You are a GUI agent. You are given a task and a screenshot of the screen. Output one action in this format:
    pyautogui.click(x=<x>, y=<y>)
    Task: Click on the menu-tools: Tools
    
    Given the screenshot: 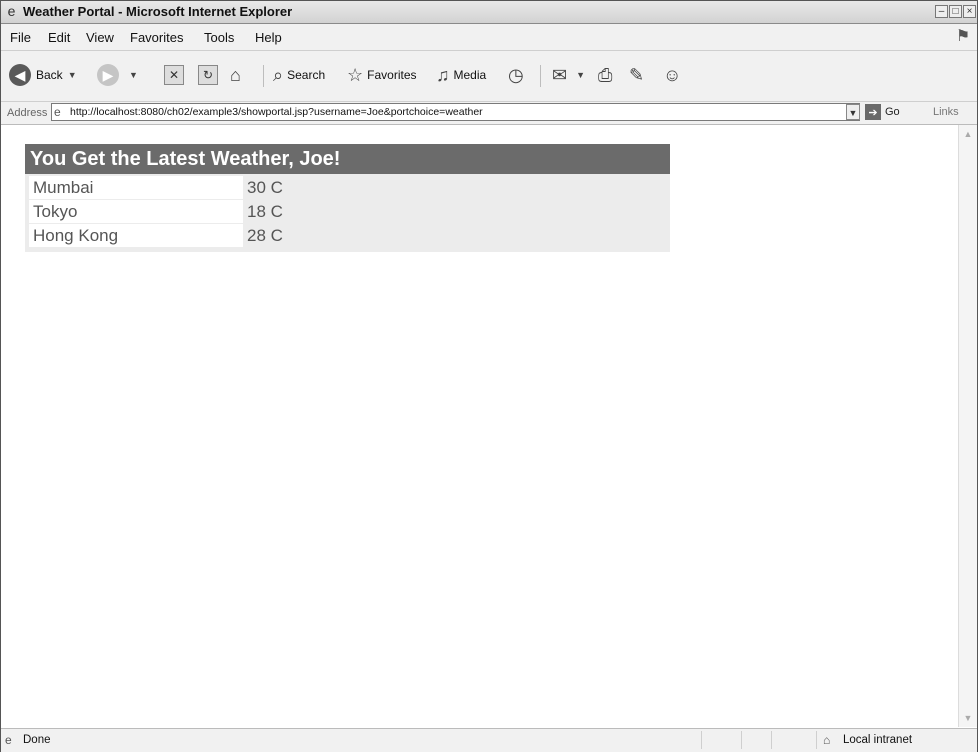 What is the action you would take?
    pyautogui.click(x=219, y=37)
    